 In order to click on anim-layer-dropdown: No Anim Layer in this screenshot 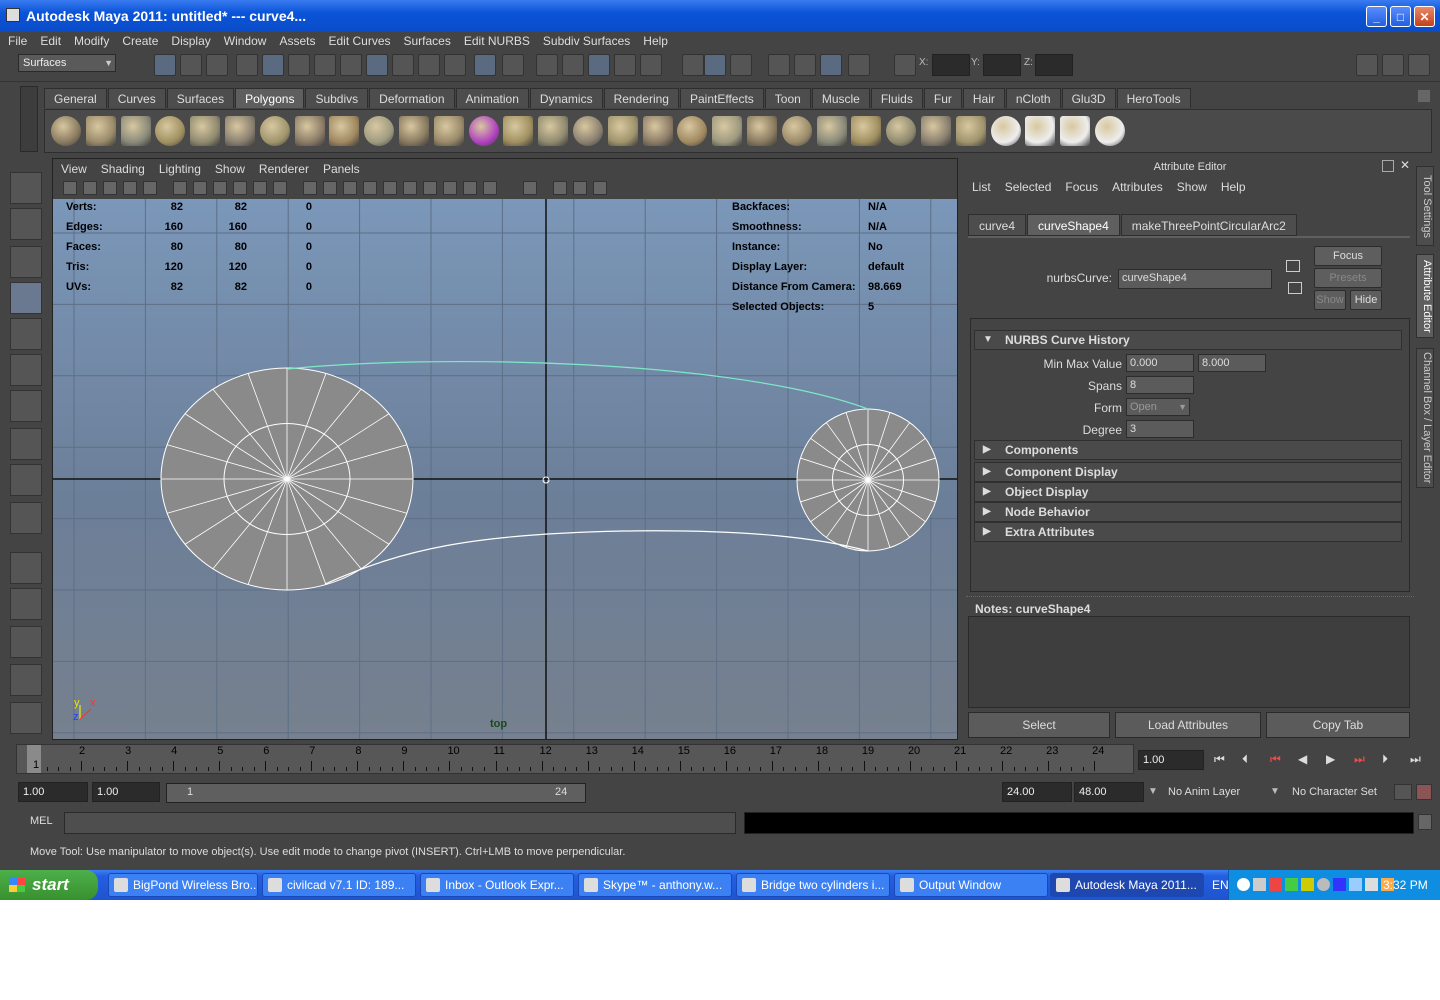, I will do `click(1204, 792)`.